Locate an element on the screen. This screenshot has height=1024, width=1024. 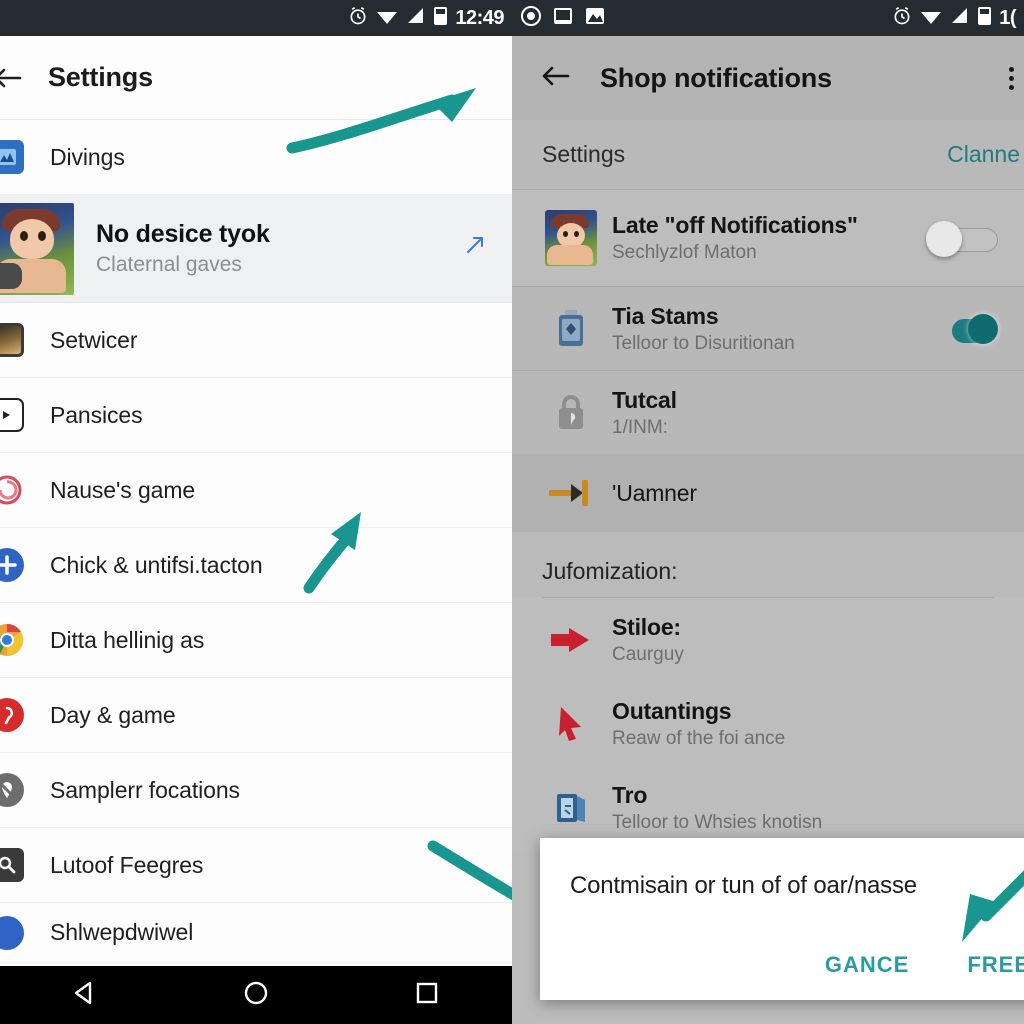
location-off-icon is located at coordinates (16, 790).